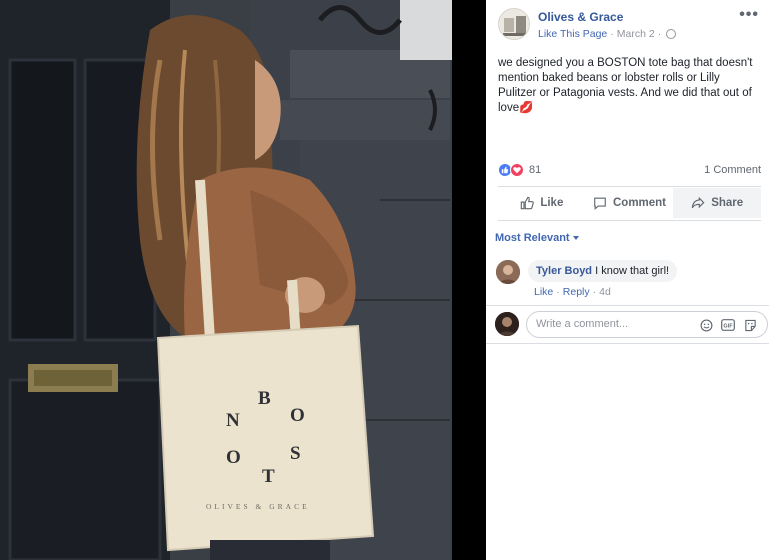 This screenshot has width=769, height=560. Describe the element at coordinates (543, 292) in the screenshot. I see `comment-like-link: Like` at that location.